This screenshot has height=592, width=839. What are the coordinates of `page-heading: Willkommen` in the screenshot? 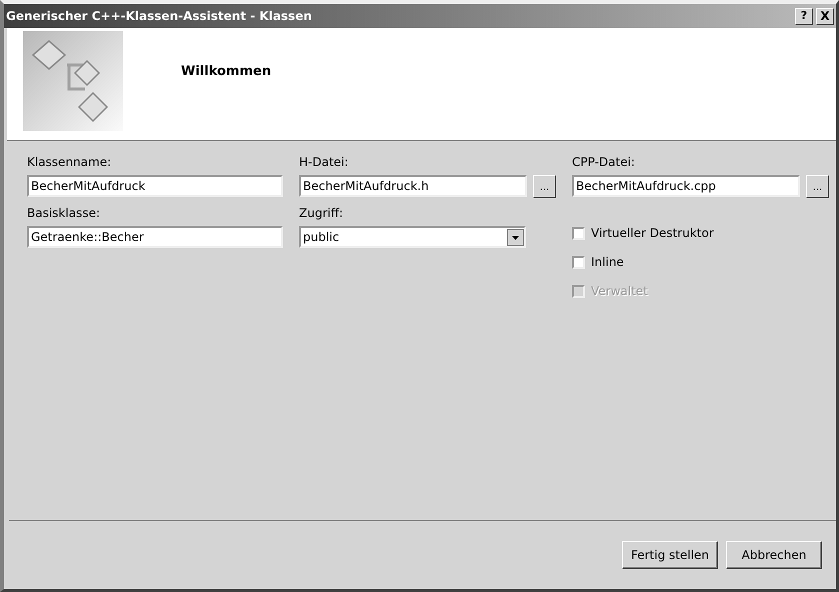 It's located at (226, 71).